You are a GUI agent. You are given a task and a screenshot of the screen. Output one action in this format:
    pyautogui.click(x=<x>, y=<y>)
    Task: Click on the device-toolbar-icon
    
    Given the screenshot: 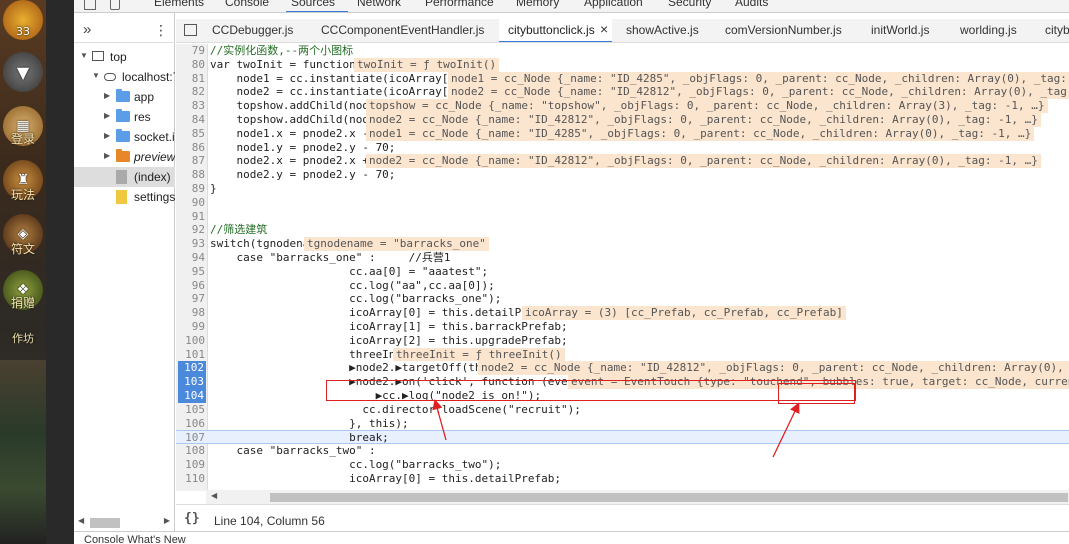 What is the action you would take?
    pyautogui.click(x=115, y=5)
    